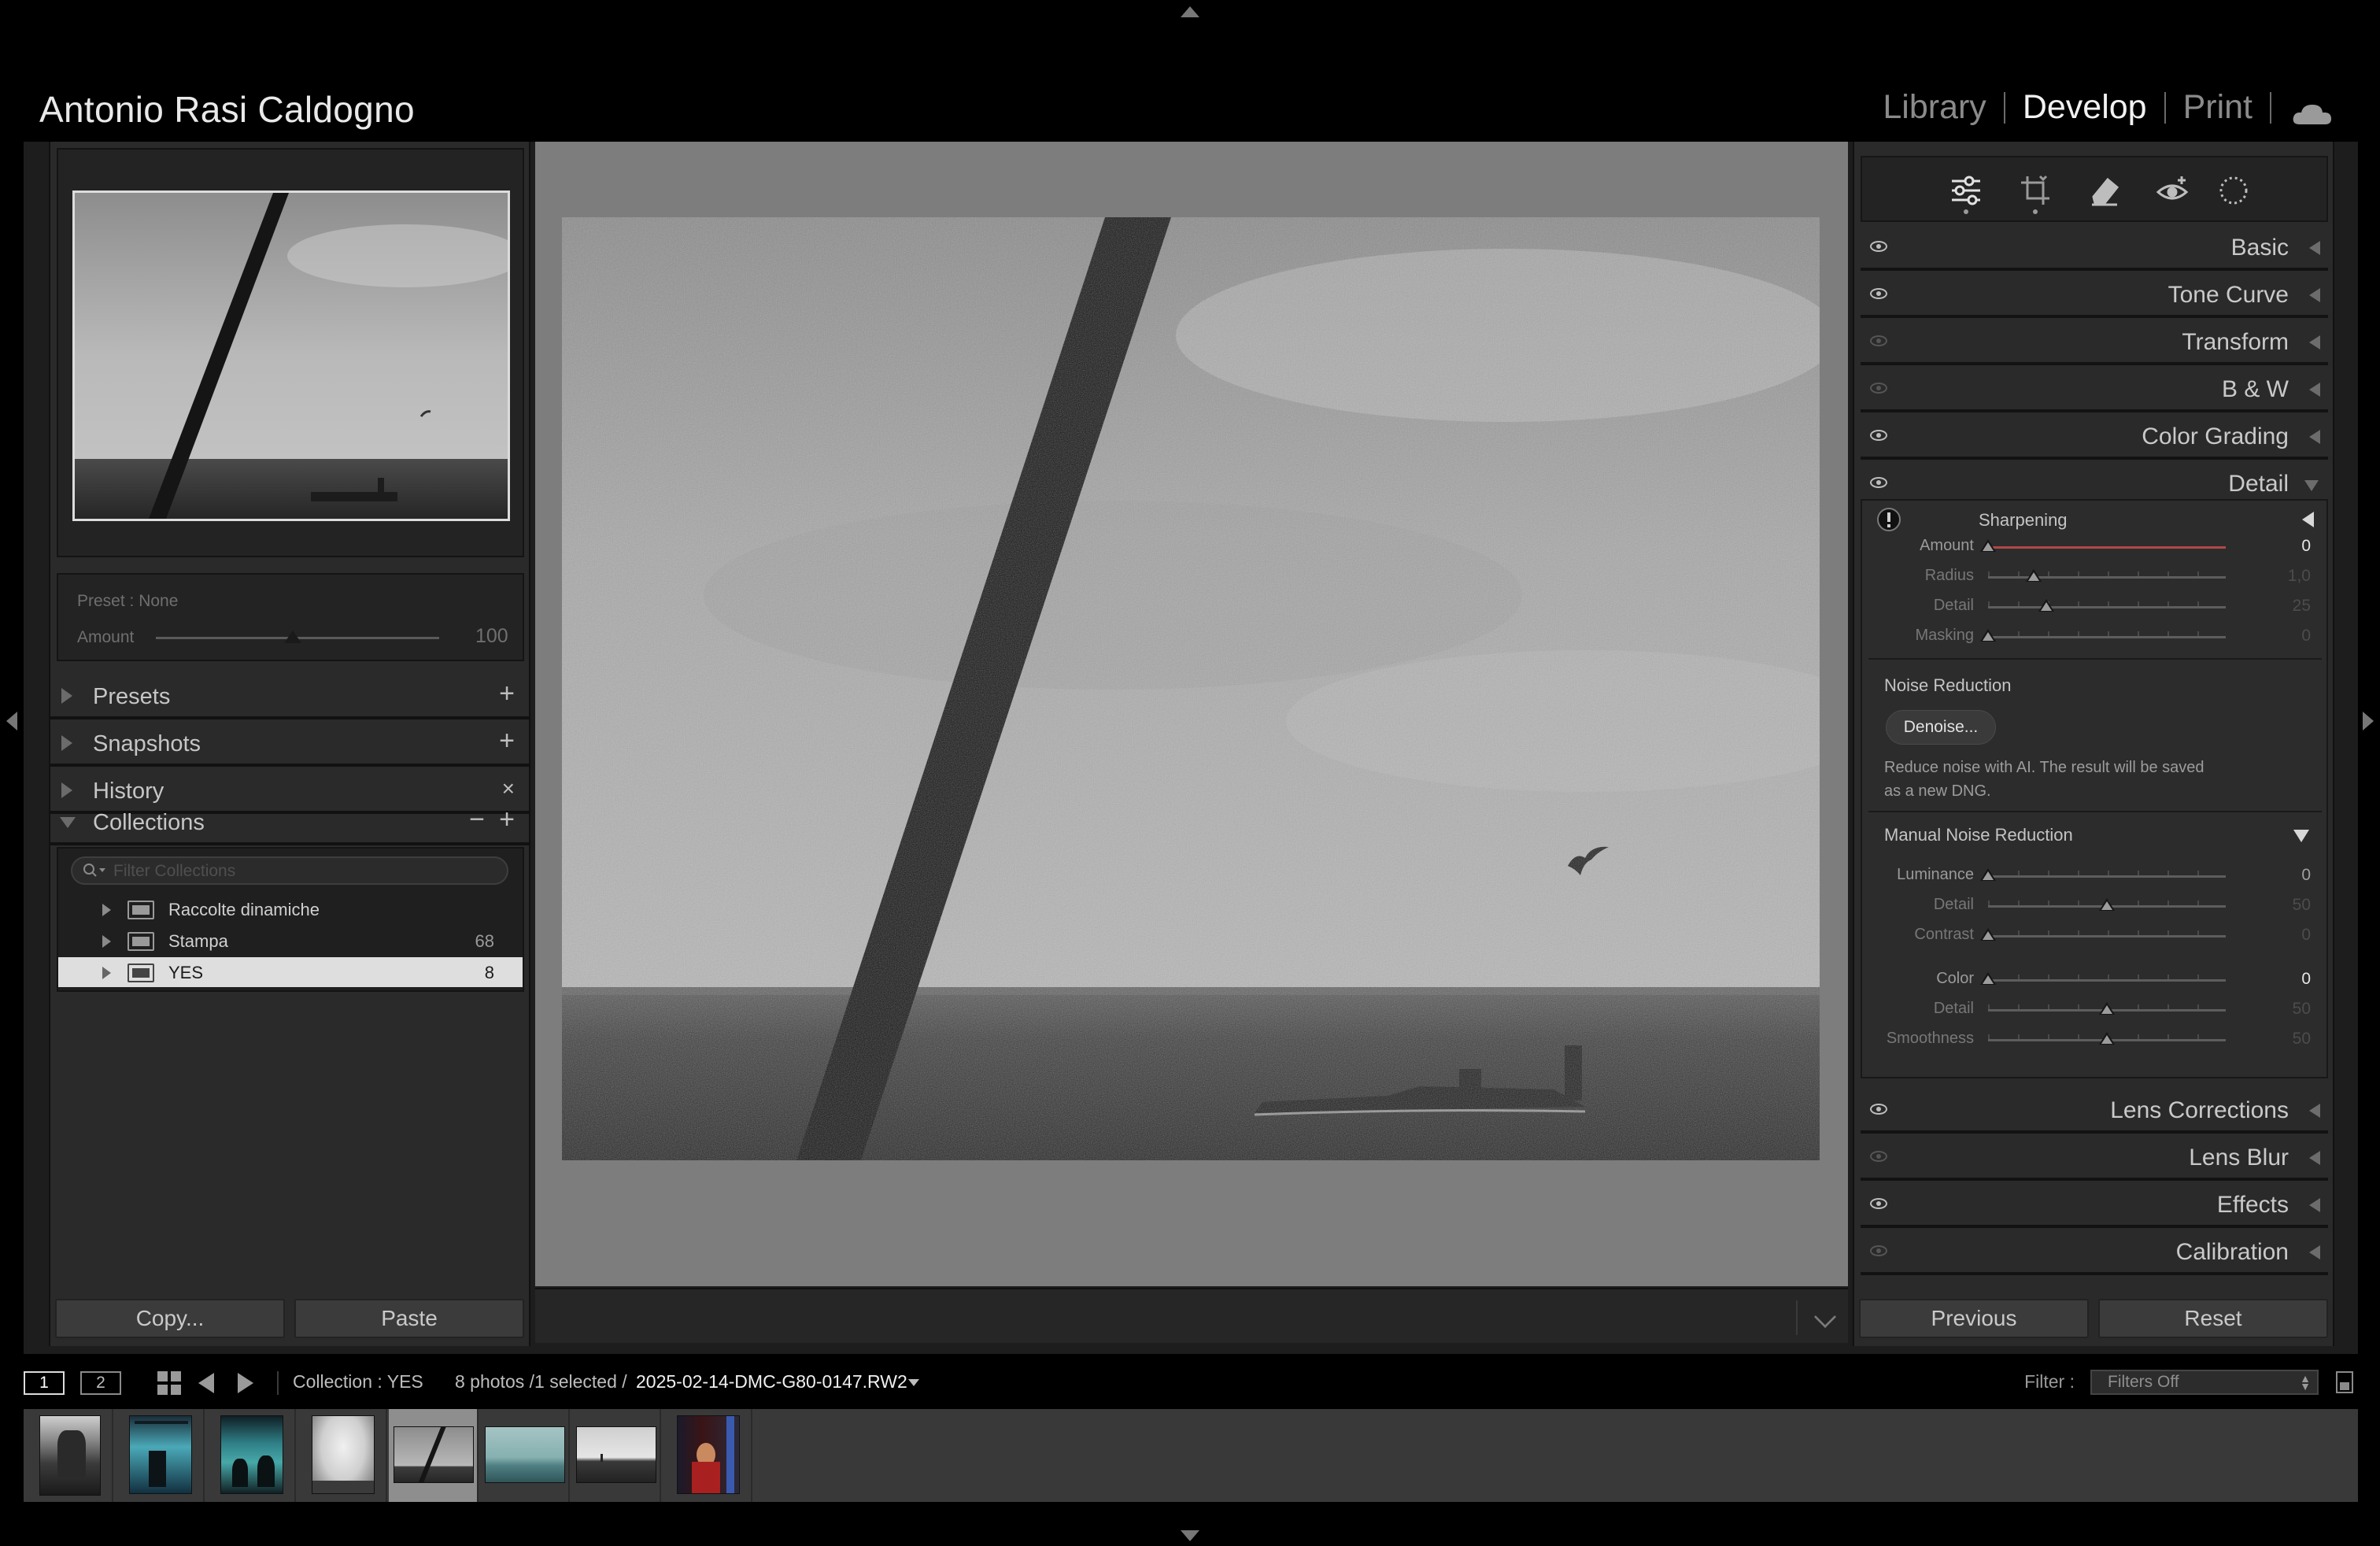  What do you see at coordinates (507, 820) in the screenshot?
I see `add-collection-icon: +` at bounding box center [507, 820].